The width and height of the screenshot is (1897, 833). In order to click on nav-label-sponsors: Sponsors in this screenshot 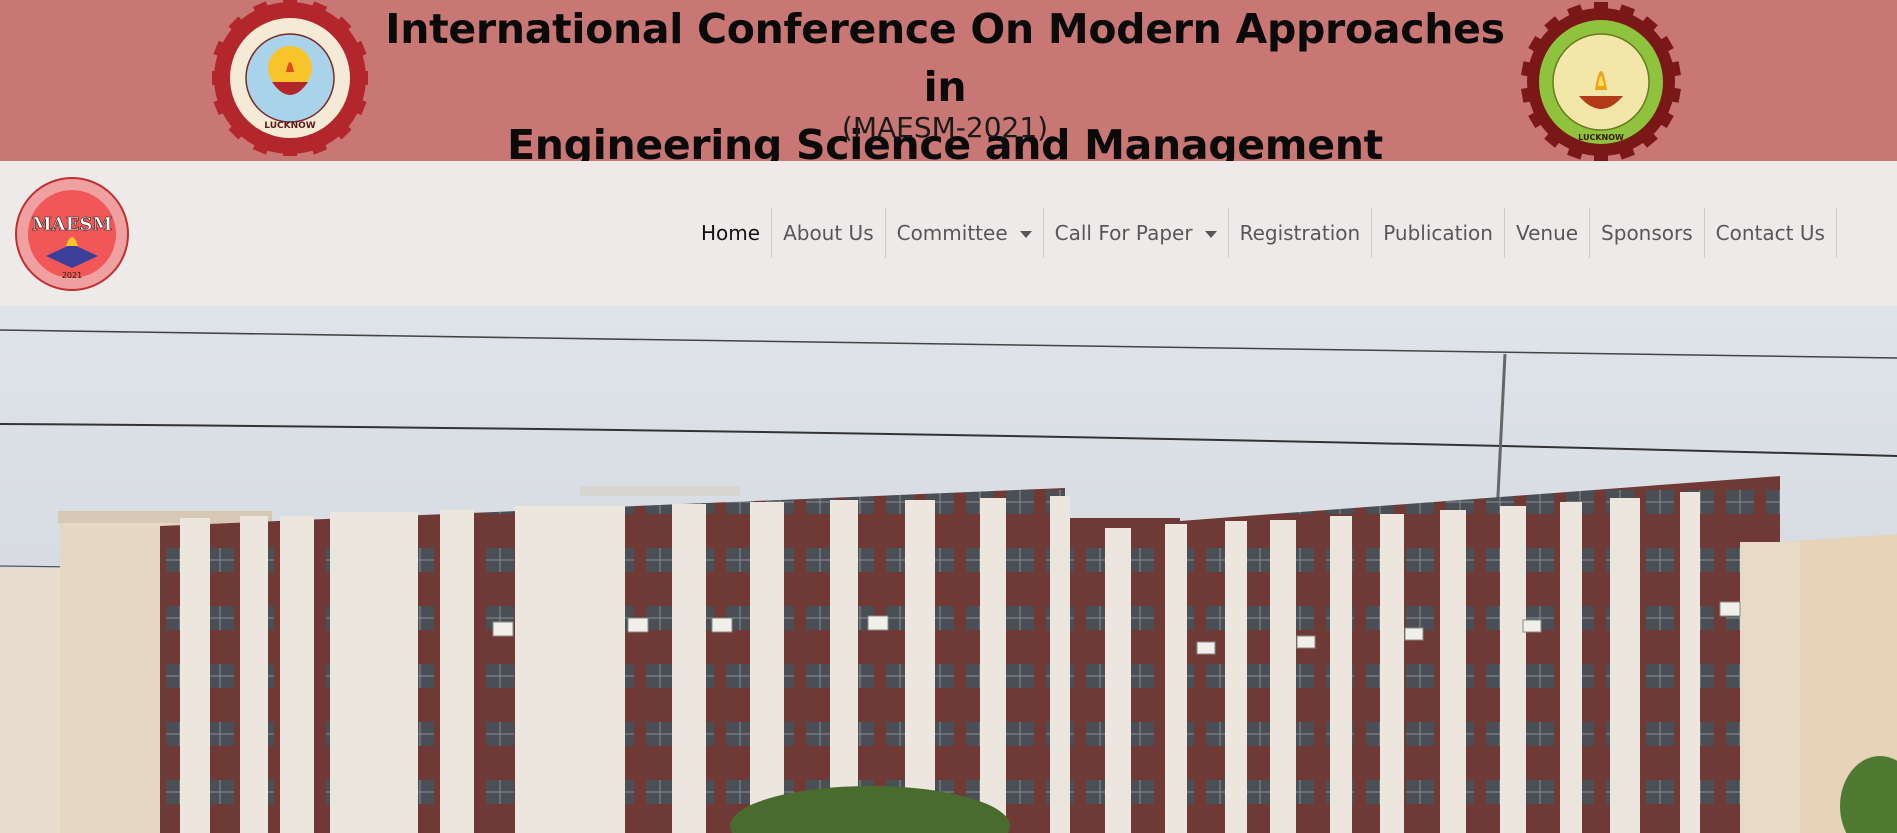, I will do `click(1647, 233)`.